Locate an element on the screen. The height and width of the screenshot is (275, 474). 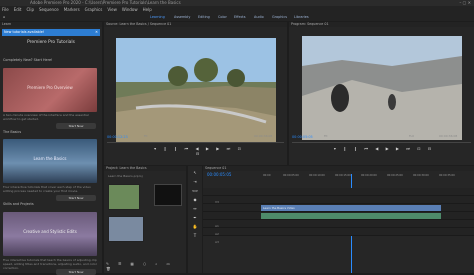
tab-effects: Effects is located at coordinates (240, 17).